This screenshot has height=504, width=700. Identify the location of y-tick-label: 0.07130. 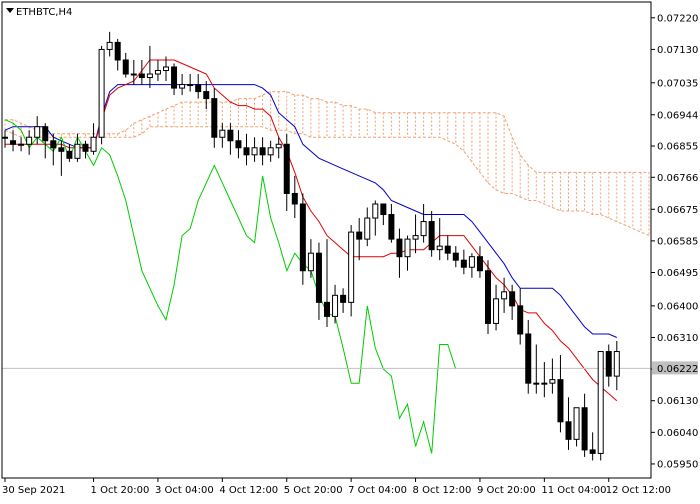
(677, 50).